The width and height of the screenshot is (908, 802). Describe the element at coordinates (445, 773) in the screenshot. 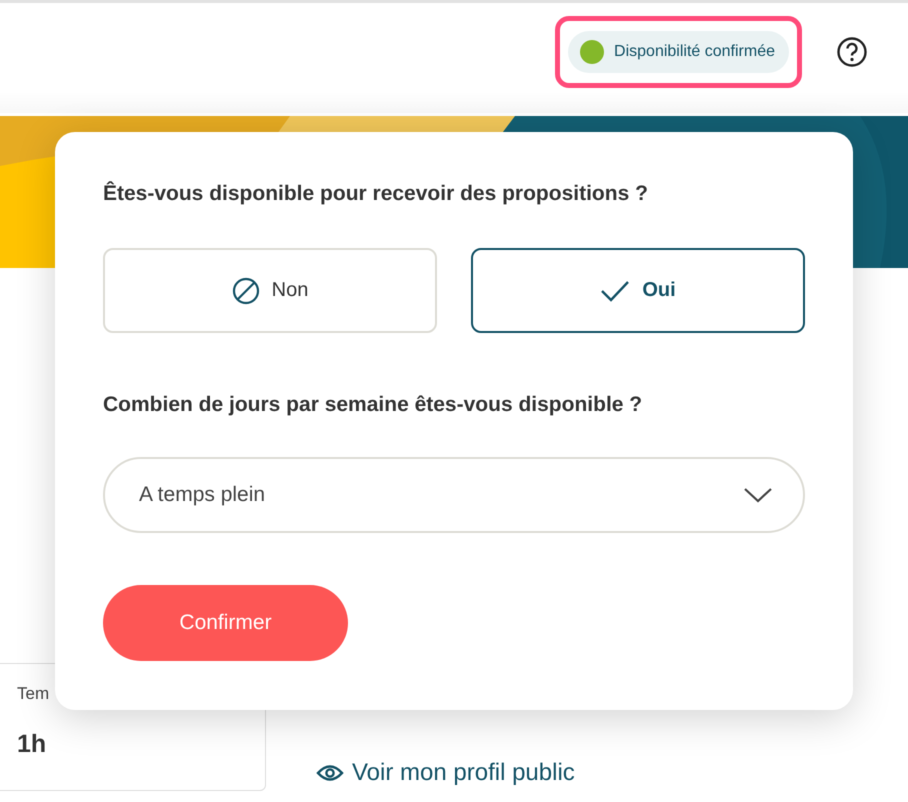

I see `profile-link: Voir mon profil public` at that location.